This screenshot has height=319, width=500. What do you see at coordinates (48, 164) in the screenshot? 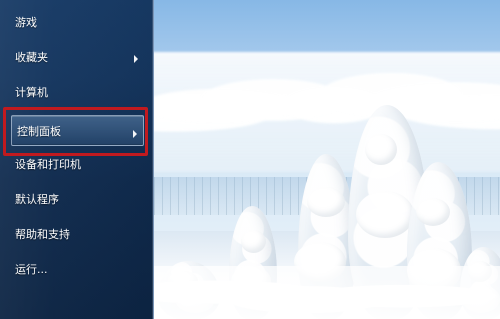
I see `menu-item-label: 设备和打印机` at bounding box center [48, 164].